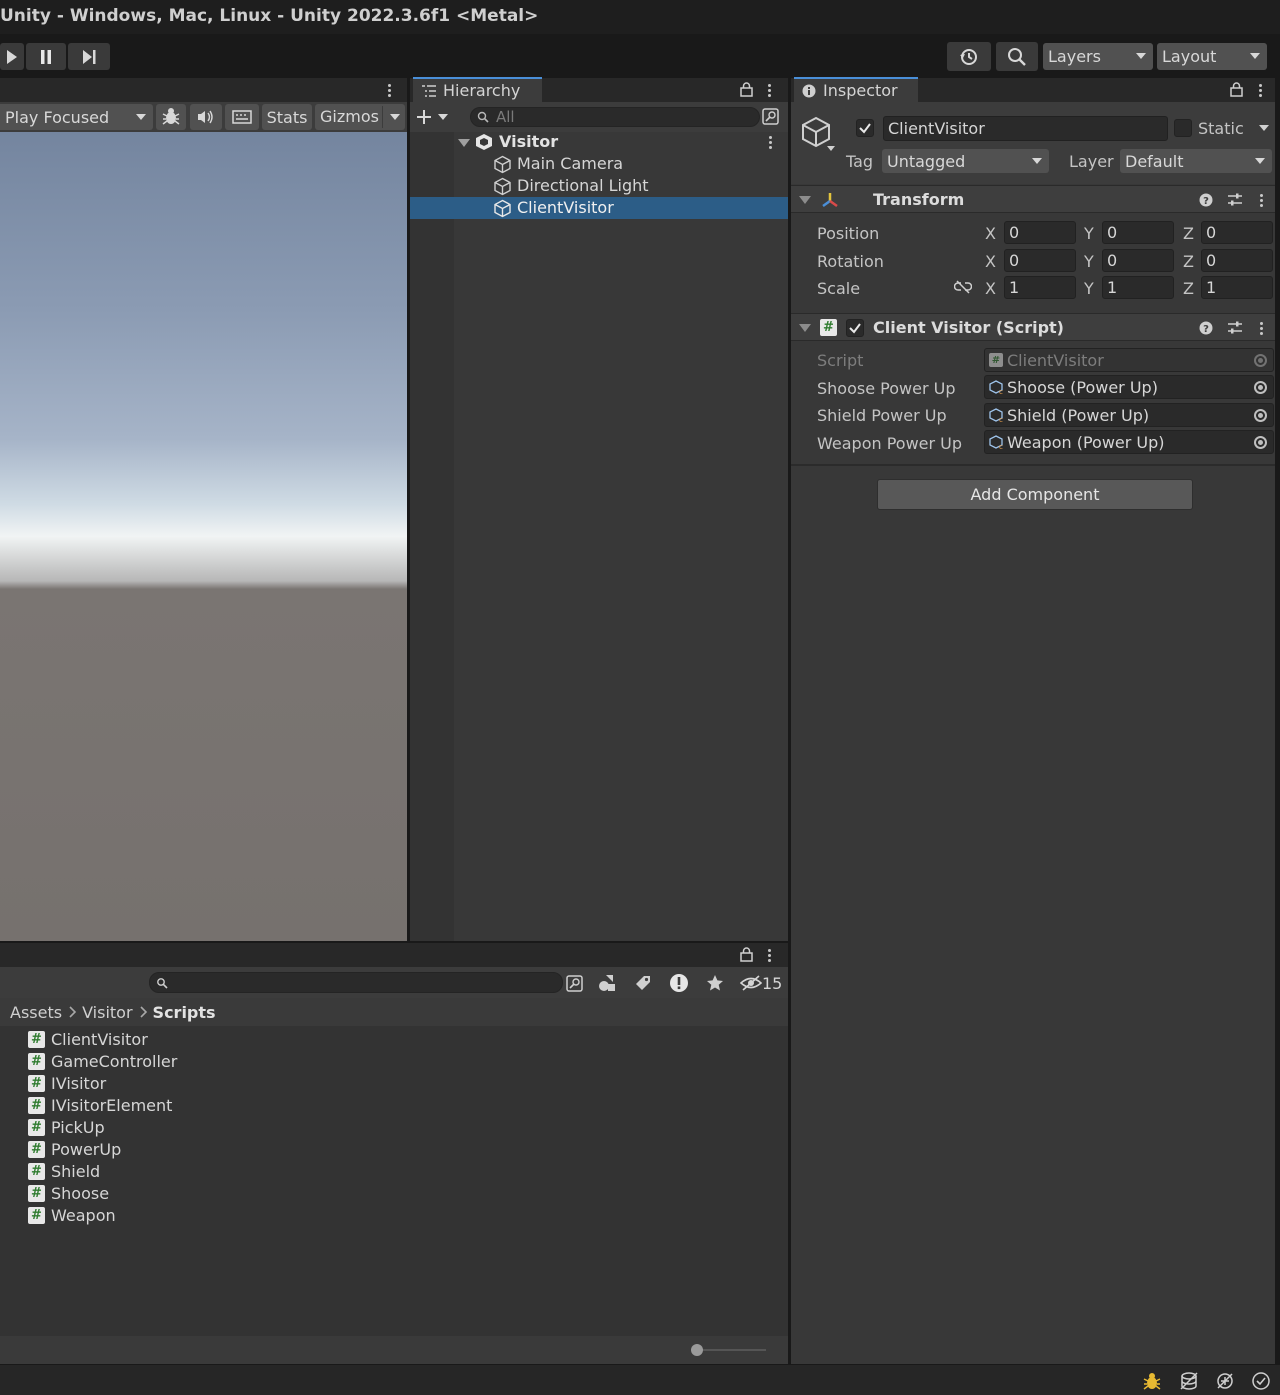 Image resolution: width=1280 pixels, height=1395 pixels. What do you see at coordinates (1033, 327) in the screenshot?
I see `script-component-header: # Client Visitor (Script) ?` at bounding box center [1033, 327].